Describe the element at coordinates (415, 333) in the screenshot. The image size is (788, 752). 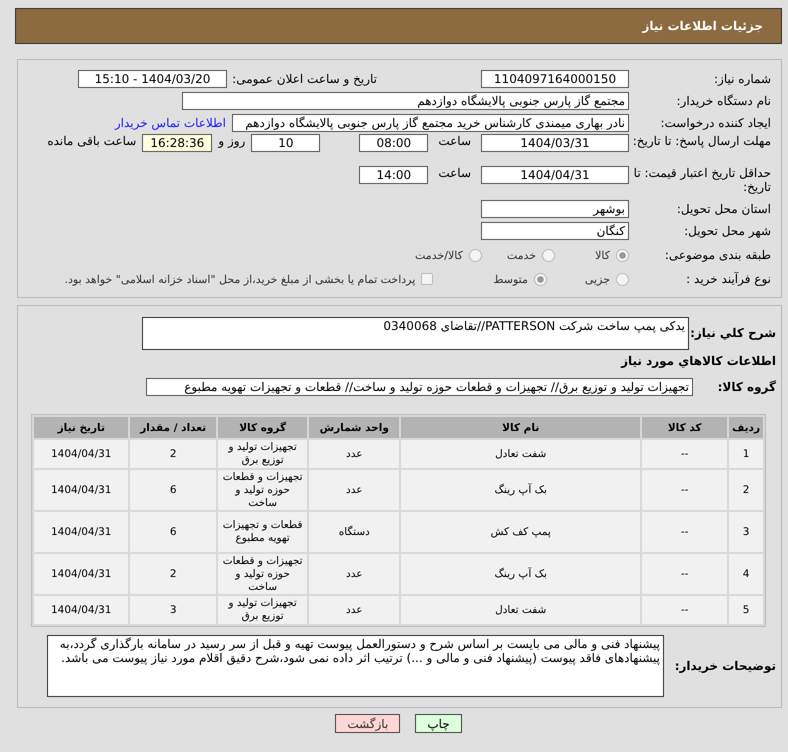
I see `description-field: یدکی پمپ ساخت شرکت PATTERSON//تقاضای 0340068` at that location.